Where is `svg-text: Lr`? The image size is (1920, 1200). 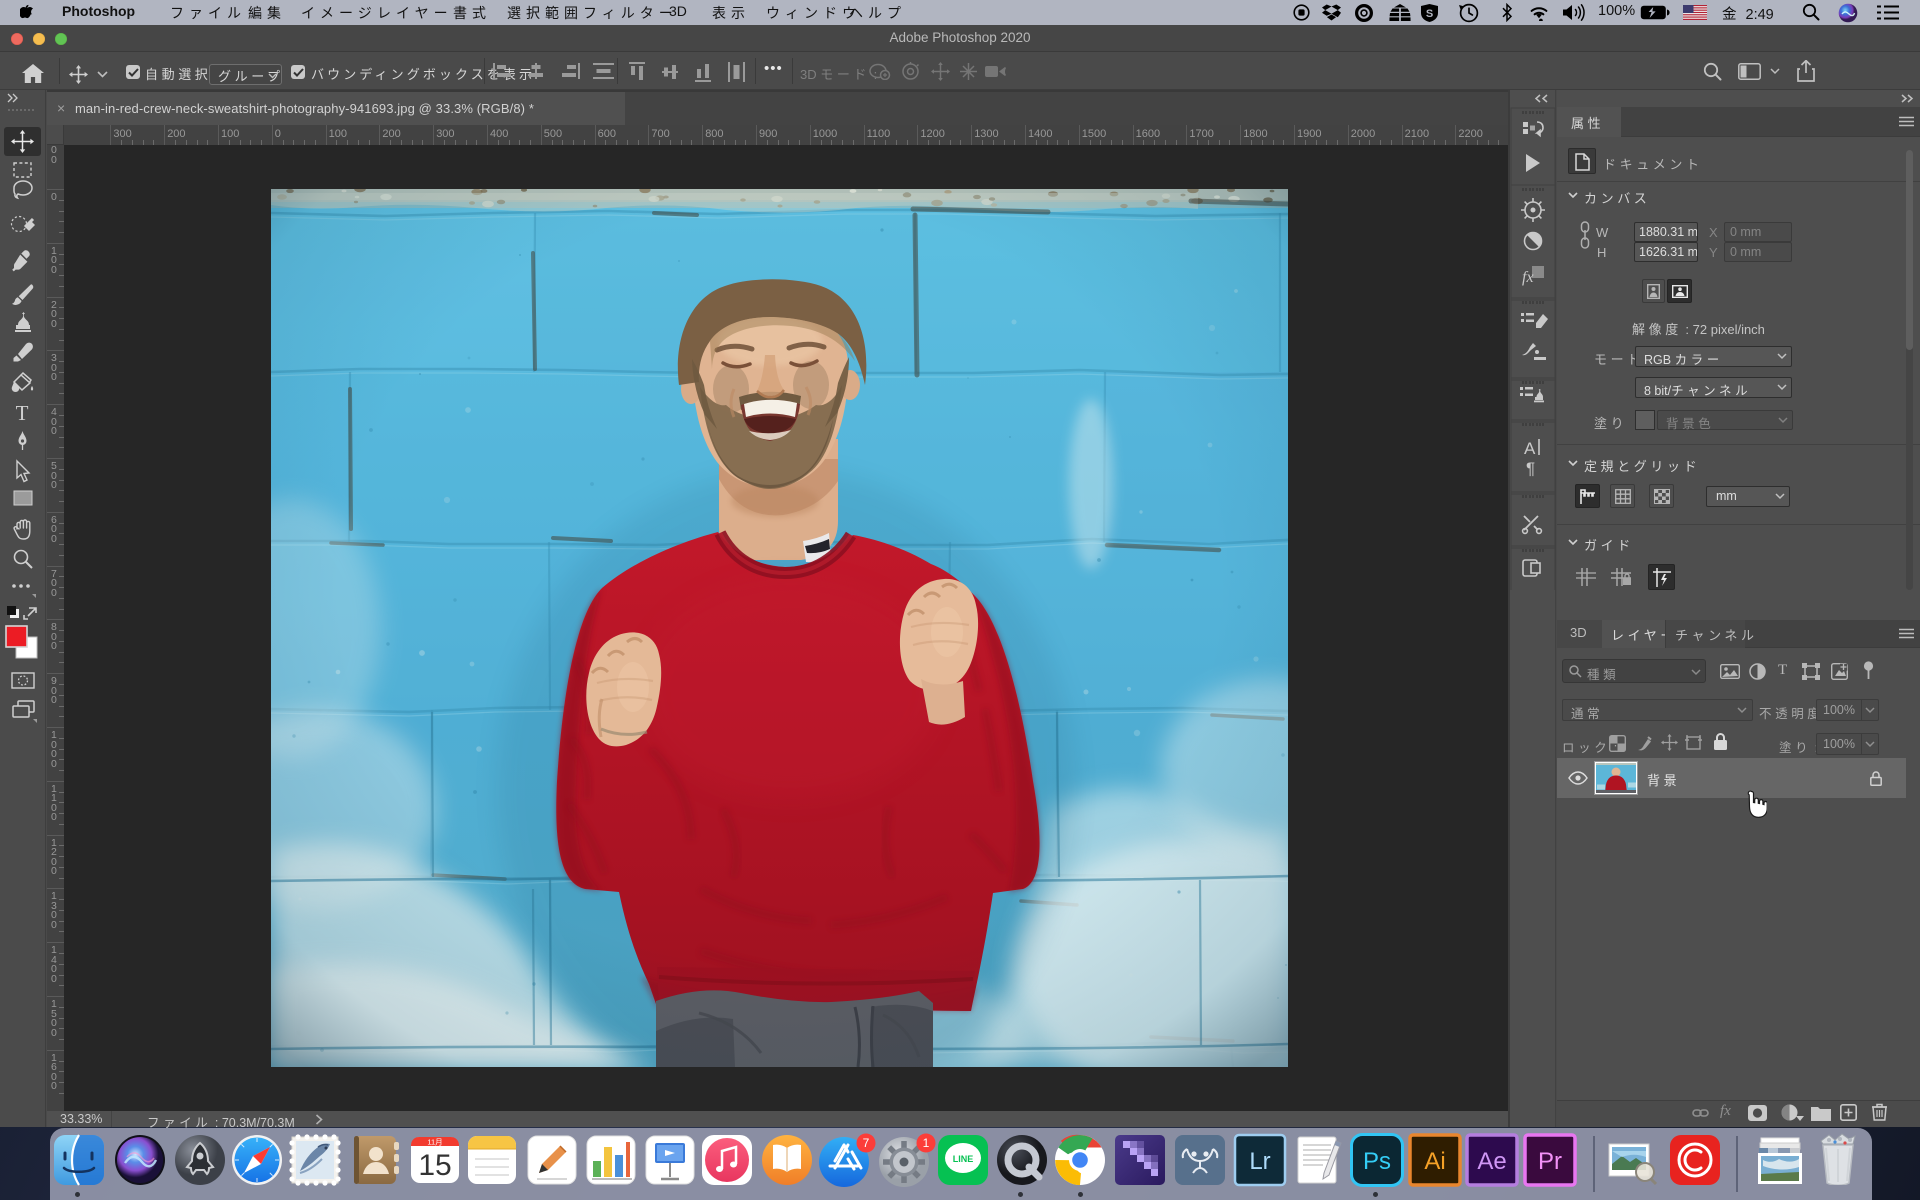 svg-text: Lr is located at coordinates (1259, 1161).